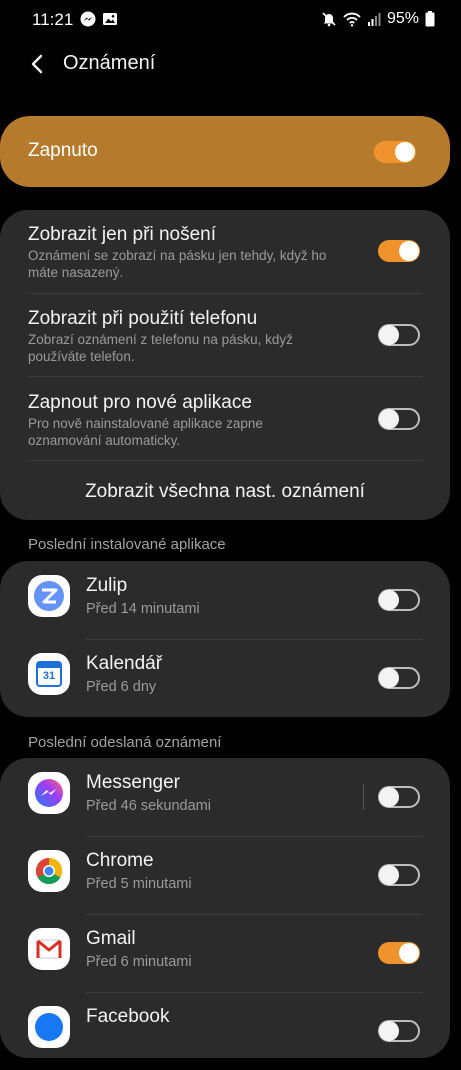 The height and width of the screenshot is (1070, 461). Describe the element at coordinates (107, 585) in the screenshot. I see `app-name: Zulip` at that location.